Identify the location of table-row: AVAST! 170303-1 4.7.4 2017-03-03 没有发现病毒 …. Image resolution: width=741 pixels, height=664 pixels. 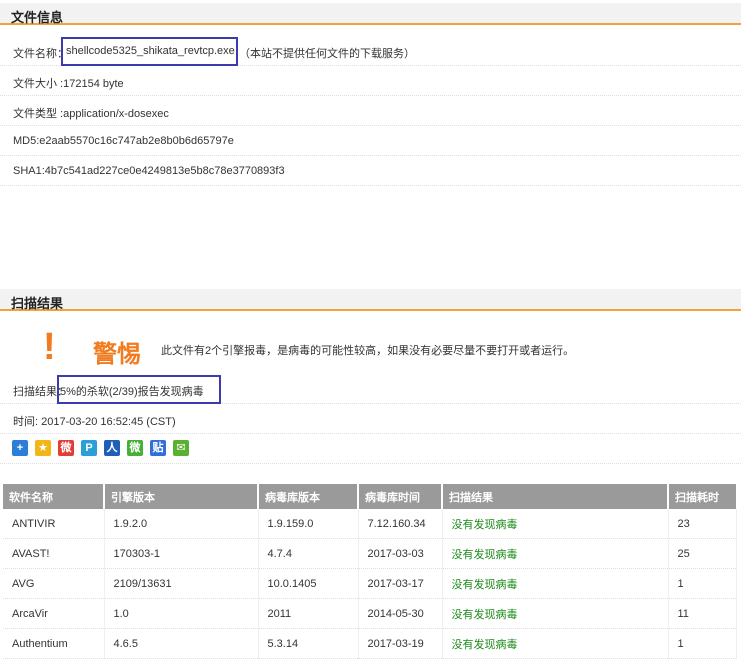
(370, 553).